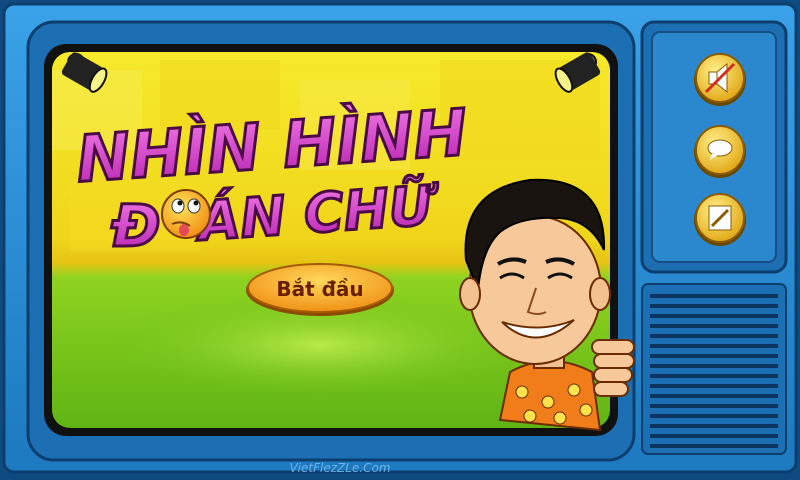 The height and width of the screenshot is (480, 800). I want to click on watermark-text: VietFlezZLe.Com, so click(339, 468).